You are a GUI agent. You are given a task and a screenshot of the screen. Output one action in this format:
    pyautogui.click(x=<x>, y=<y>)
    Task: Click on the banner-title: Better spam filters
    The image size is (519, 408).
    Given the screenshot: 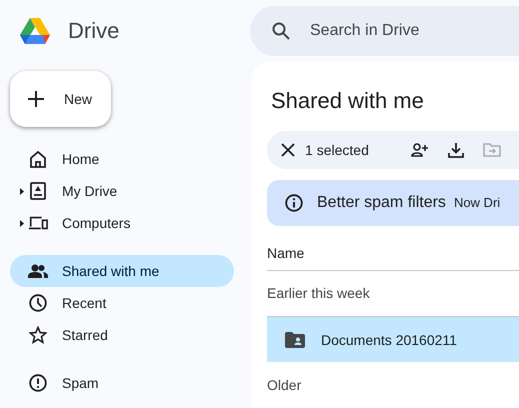 What is the action you would take?
    pyautogui.click(x=381, y=203)
    